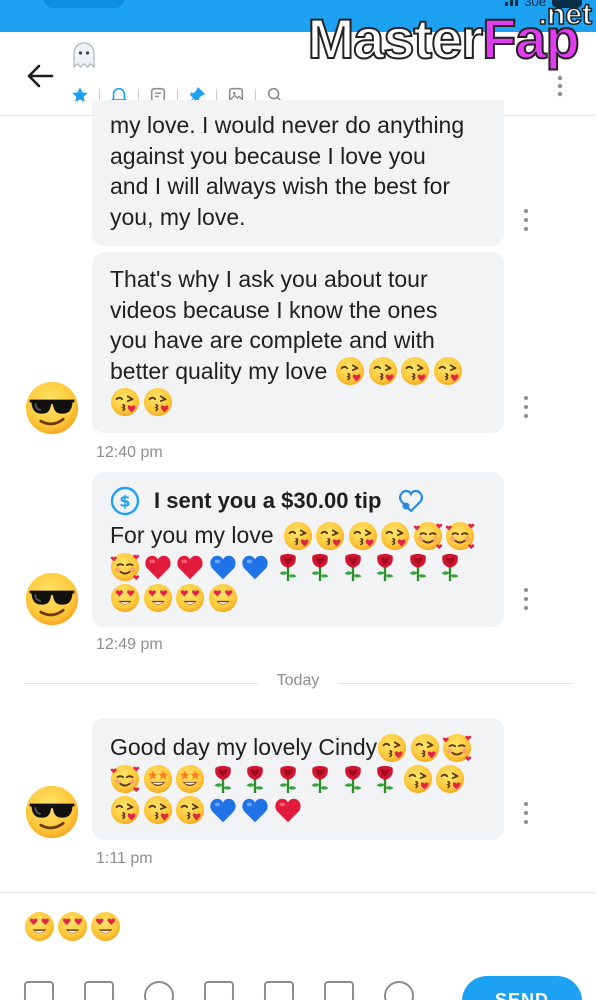 Image resolution: width=596 pixels, height=1000 pixels. I want to click on voice-icon, so click(159, 990).